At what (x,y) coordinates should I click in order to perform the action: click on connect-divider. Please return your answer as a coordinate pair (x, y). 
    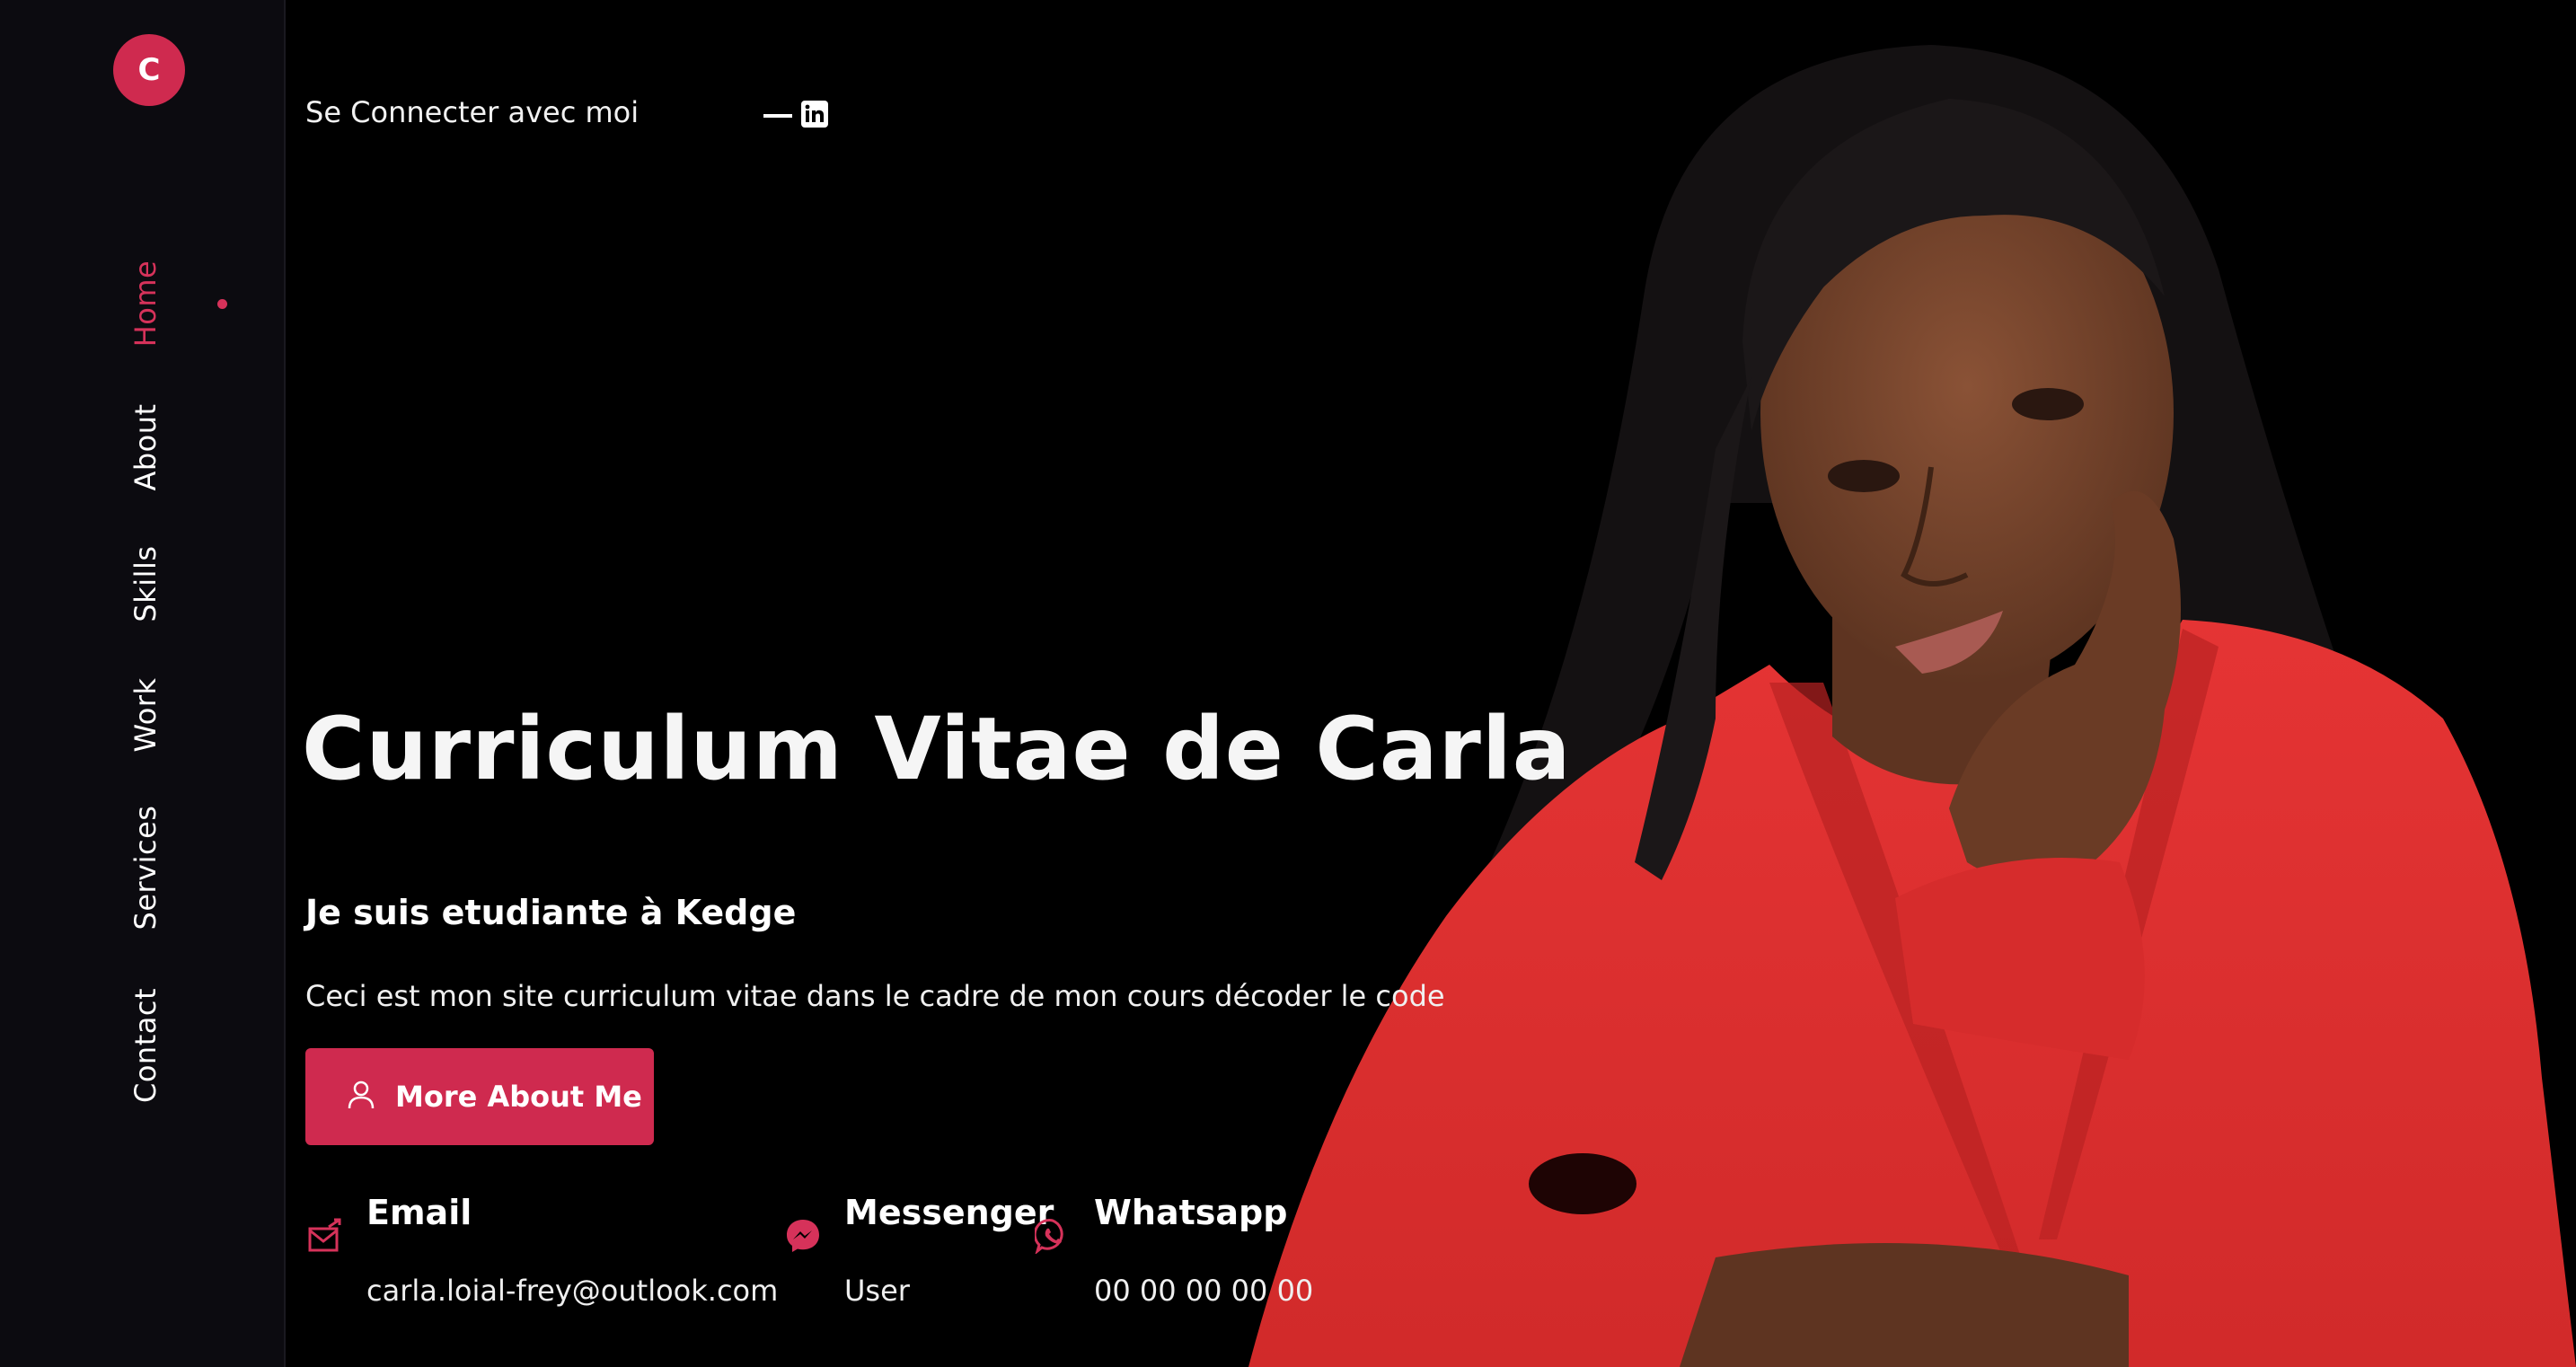
    Looking at the image, I should click on (777, 116).